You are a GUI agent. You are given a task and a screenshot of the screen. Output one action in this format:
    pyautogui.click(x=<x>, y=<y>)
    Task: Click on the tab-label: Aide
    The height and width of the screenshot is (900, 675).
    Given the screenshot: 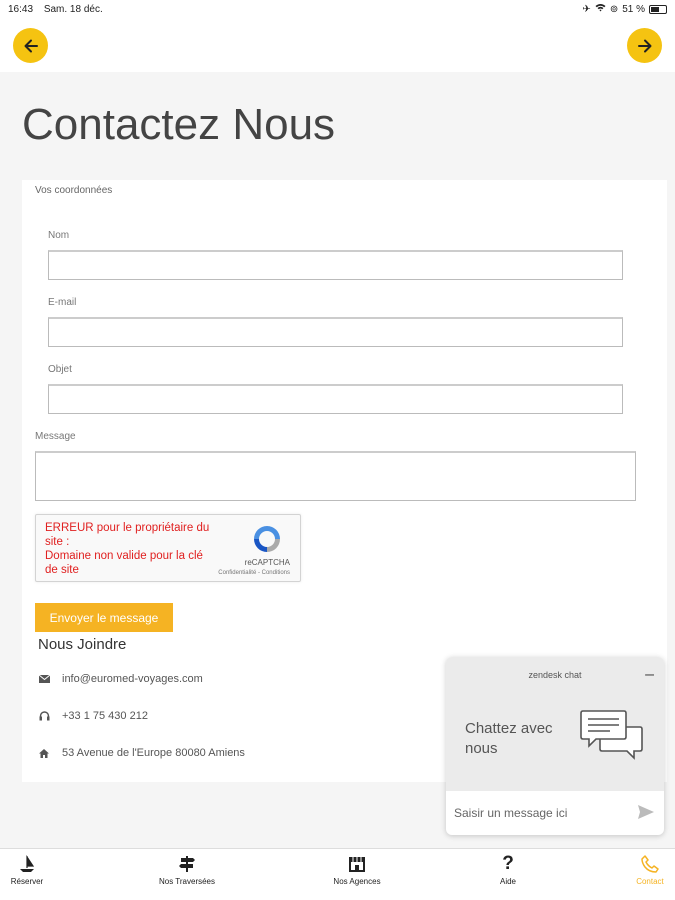 What is the action you would take?
    pyautogui.click(x=507, y=881)
    